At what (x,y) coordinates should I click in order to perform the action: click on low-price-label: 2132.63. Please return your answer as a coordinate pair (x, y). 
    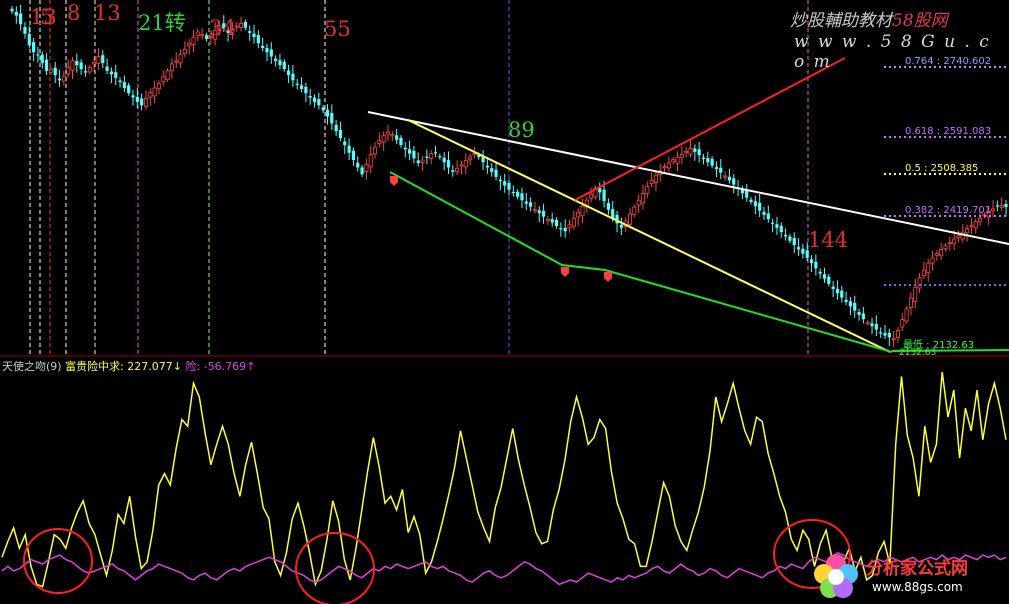
    Looking at the image, I should click on (917, 353).